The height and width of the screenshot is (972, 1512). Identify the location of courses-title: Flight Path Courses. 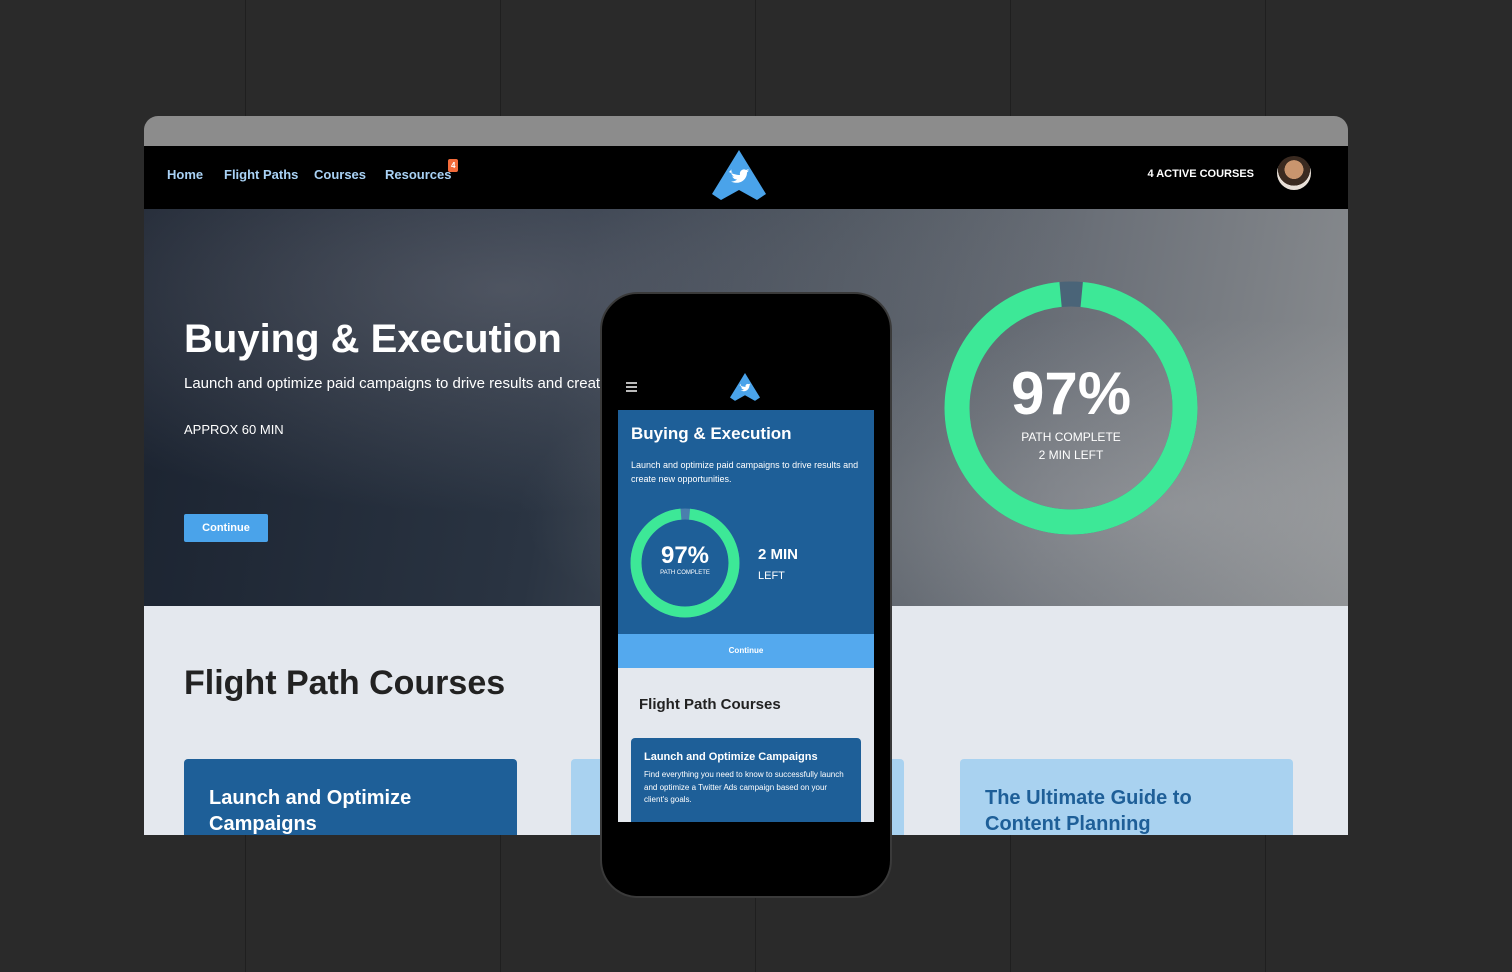
(345, 683).